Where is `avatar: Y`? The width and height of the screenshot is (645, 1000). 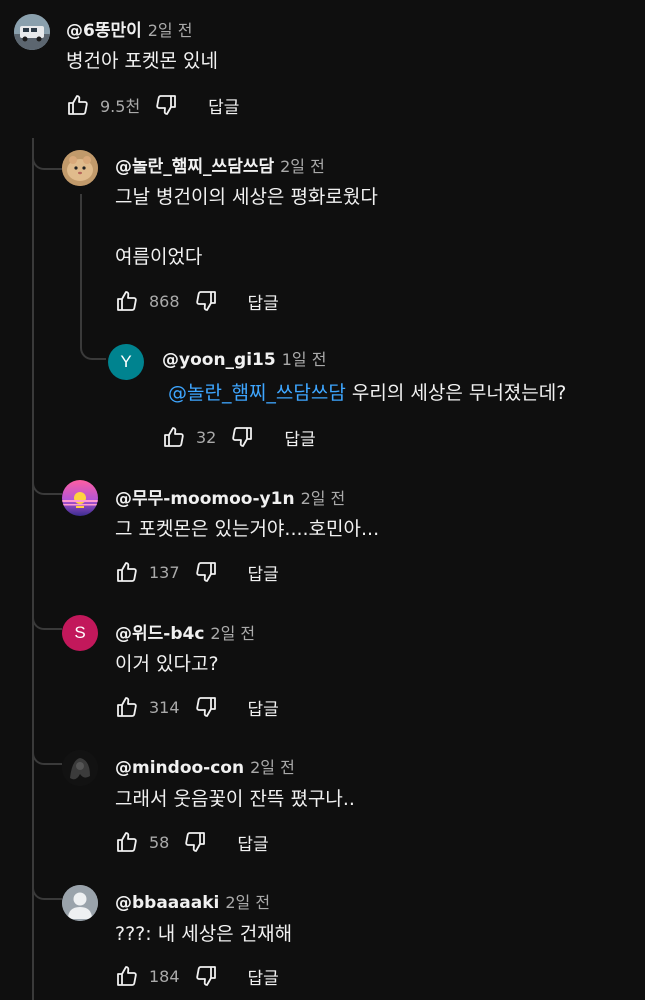 avatar: Y is located at coordinates (126, 362).